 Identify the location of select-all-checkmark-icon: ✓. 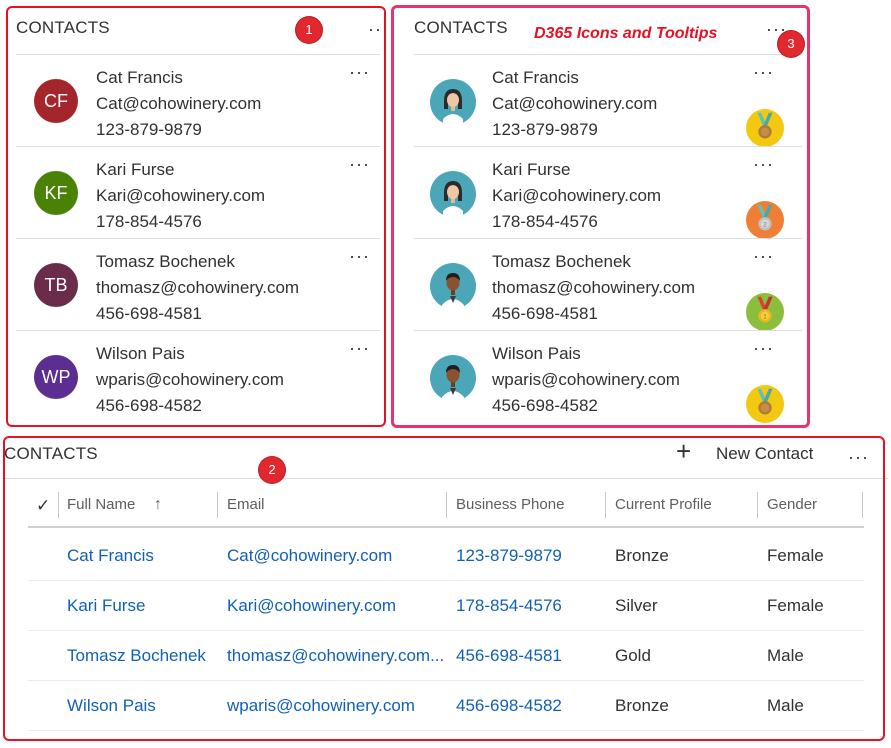
(43, 506).